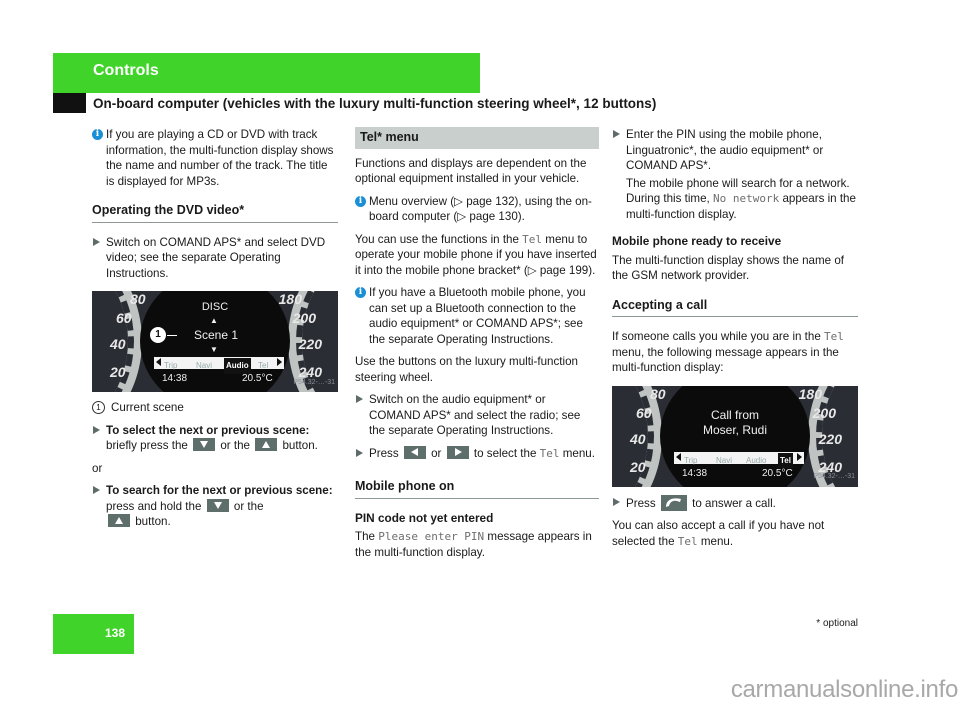  What do you see at coordinates (214, 320) in the screenshot?
I see `up-arrow-icon: ▲` at bounding box center [214, 320].